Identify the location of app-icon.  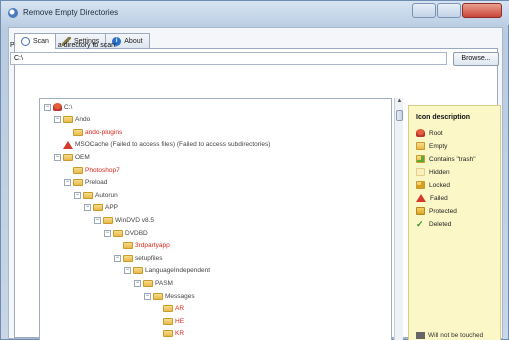
(13, 13).